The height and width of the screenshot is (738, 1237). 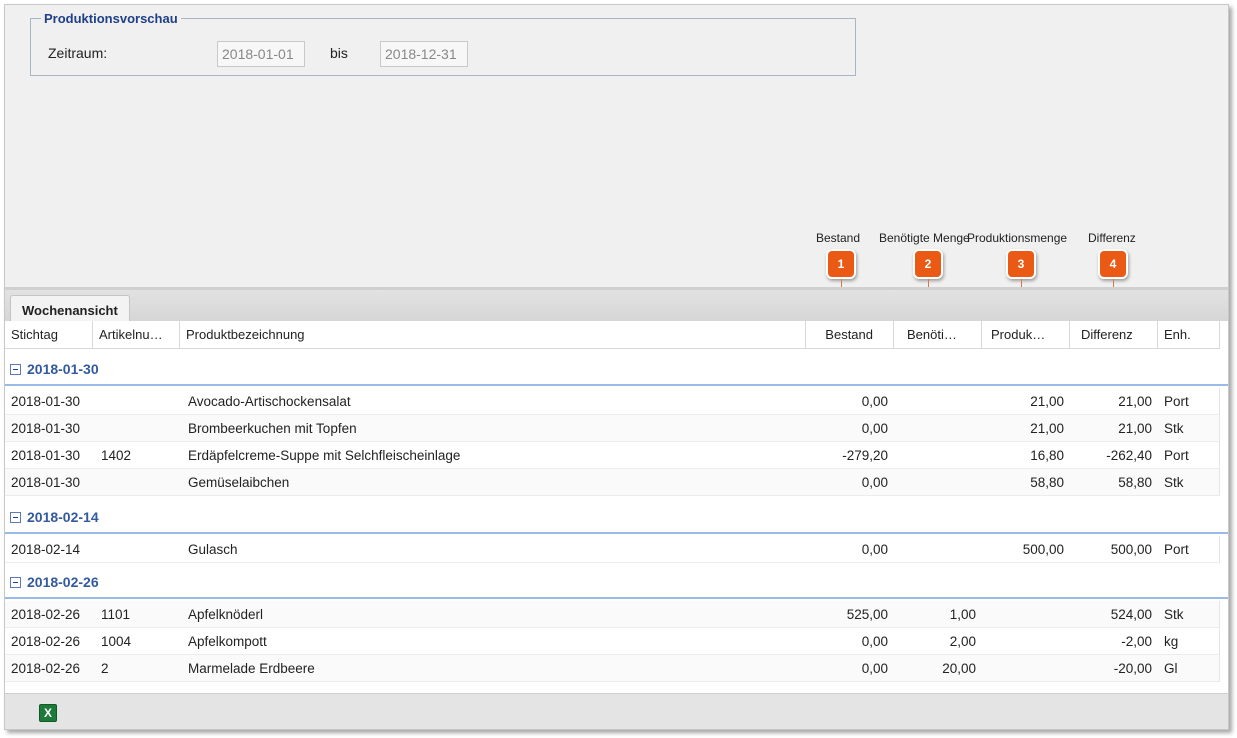 I want to click on tab-strip: Wochenansicht, so click(x=616, y=306).